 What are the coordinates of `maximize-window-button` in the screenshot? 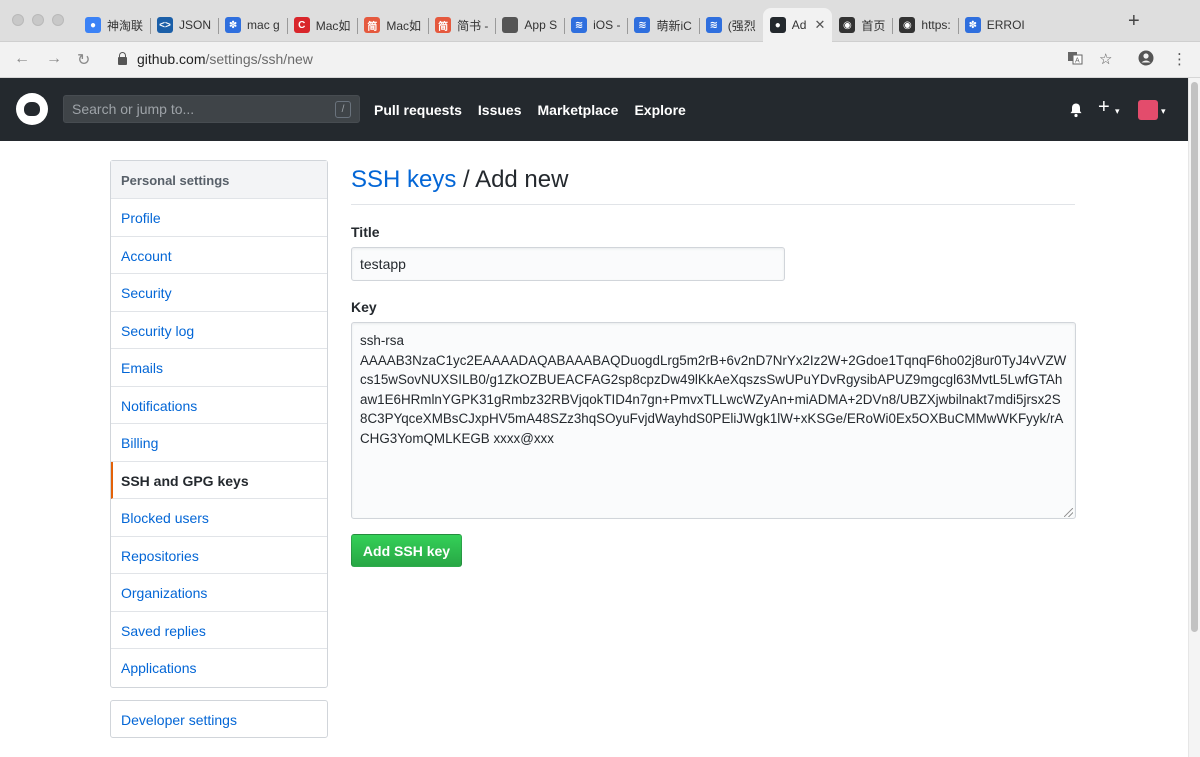 It's located at (58, 20).